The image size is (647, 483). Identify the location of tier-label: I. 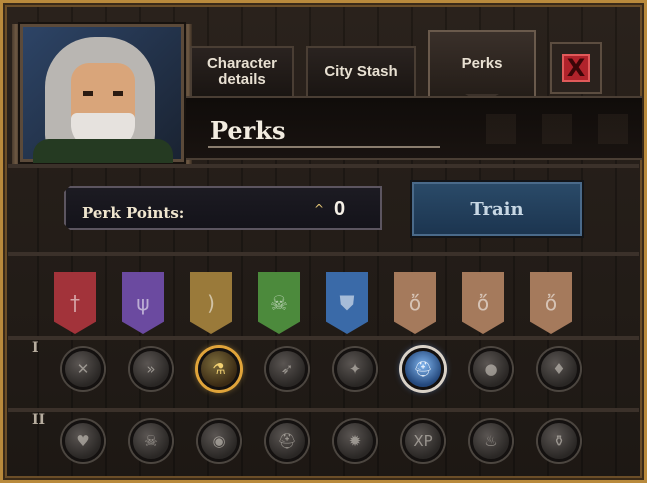
(35, 348).